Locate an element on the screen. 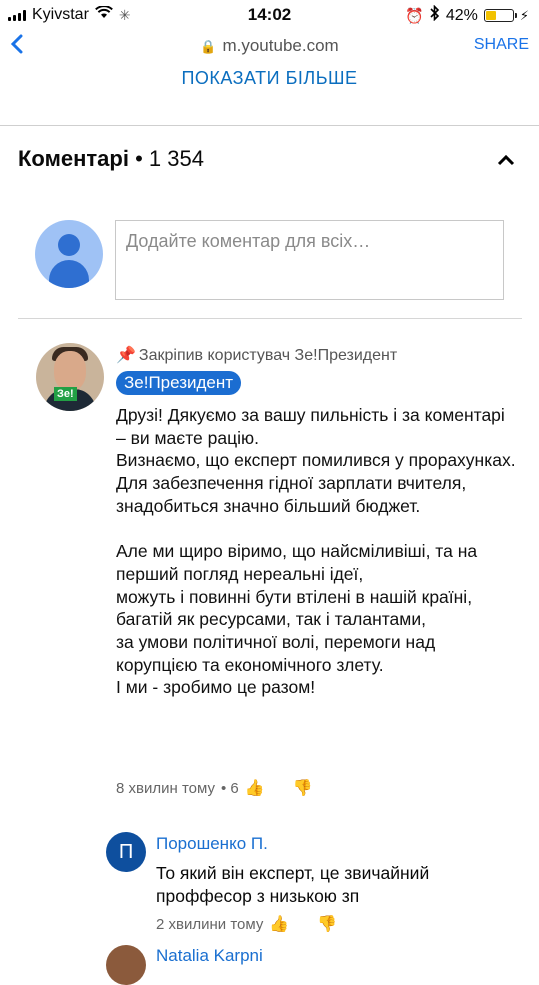  status-right: ⏰ 42% ⚡ is located at coordinates (467, 15).